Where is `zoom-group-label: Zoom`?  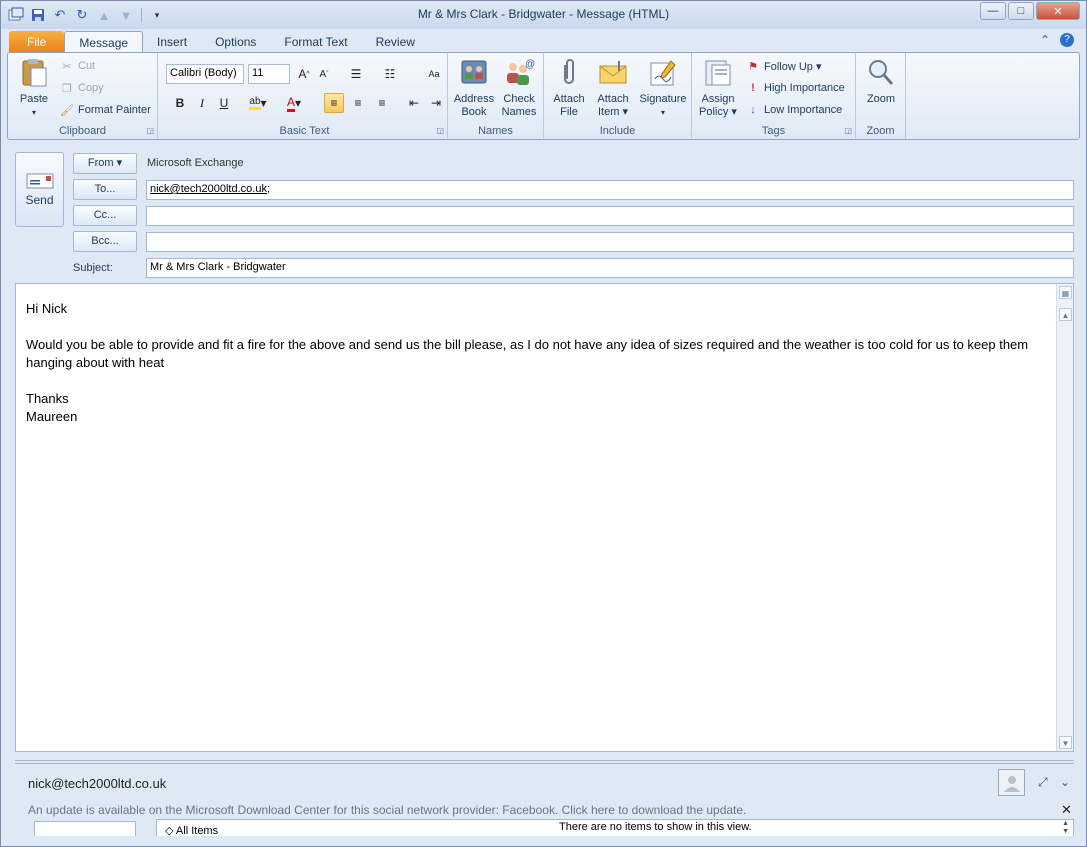
zoom-group-label: Zoom is located at coordinates (880, 131).